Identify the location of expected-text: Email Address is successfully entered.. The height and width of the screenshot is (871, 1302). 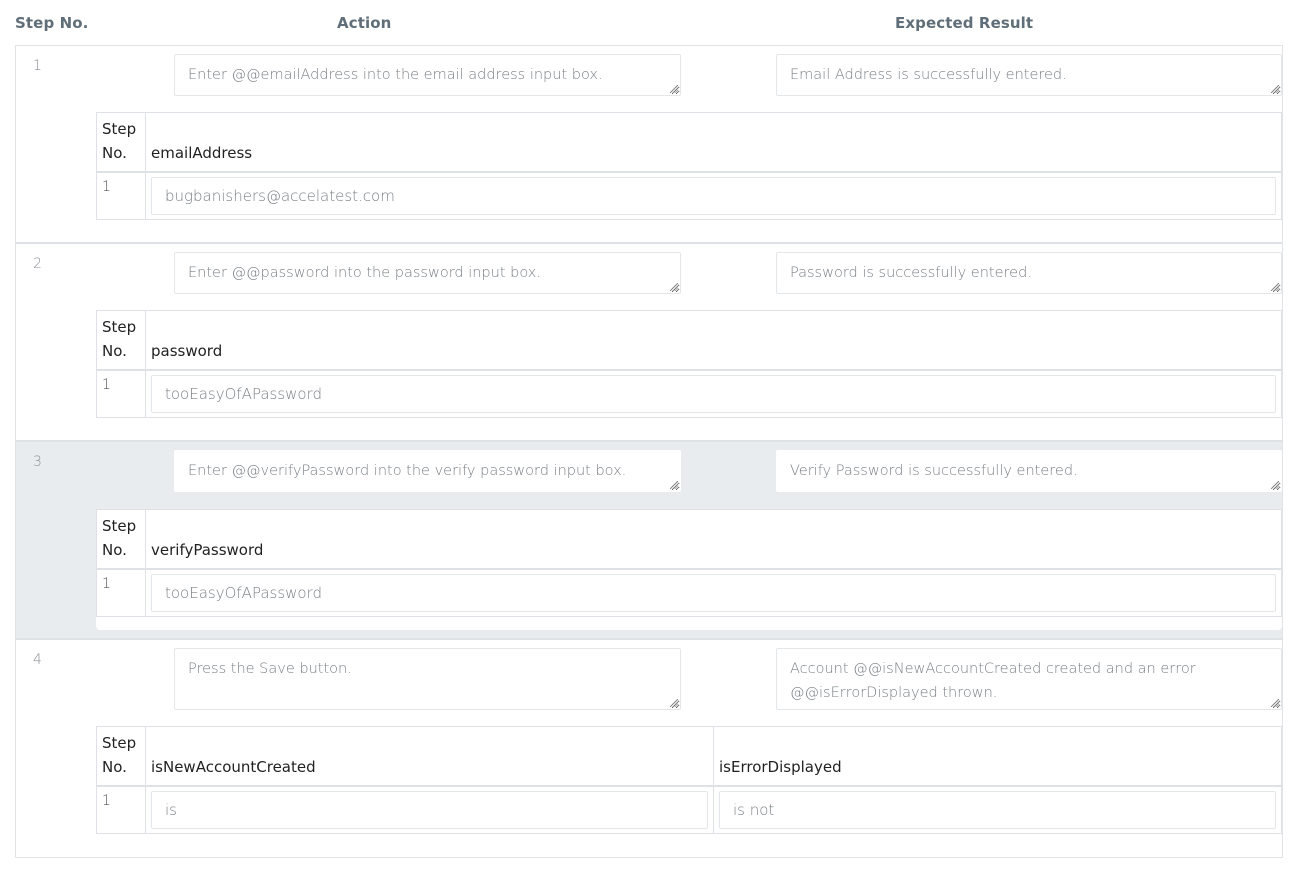
(928, 75).